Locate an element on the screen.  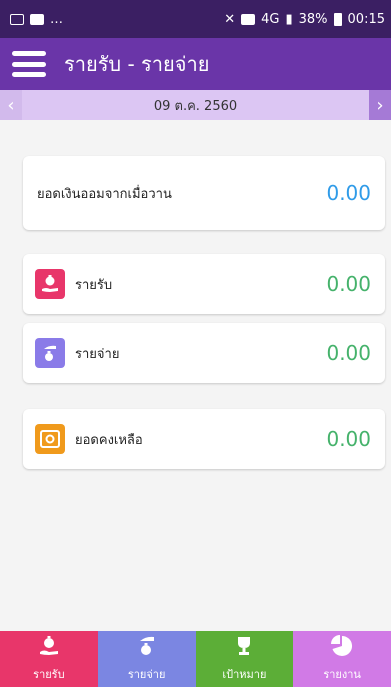
date-bar: ‹ 09 ต.ค. 2560 › is located at coordinates (195, 105).